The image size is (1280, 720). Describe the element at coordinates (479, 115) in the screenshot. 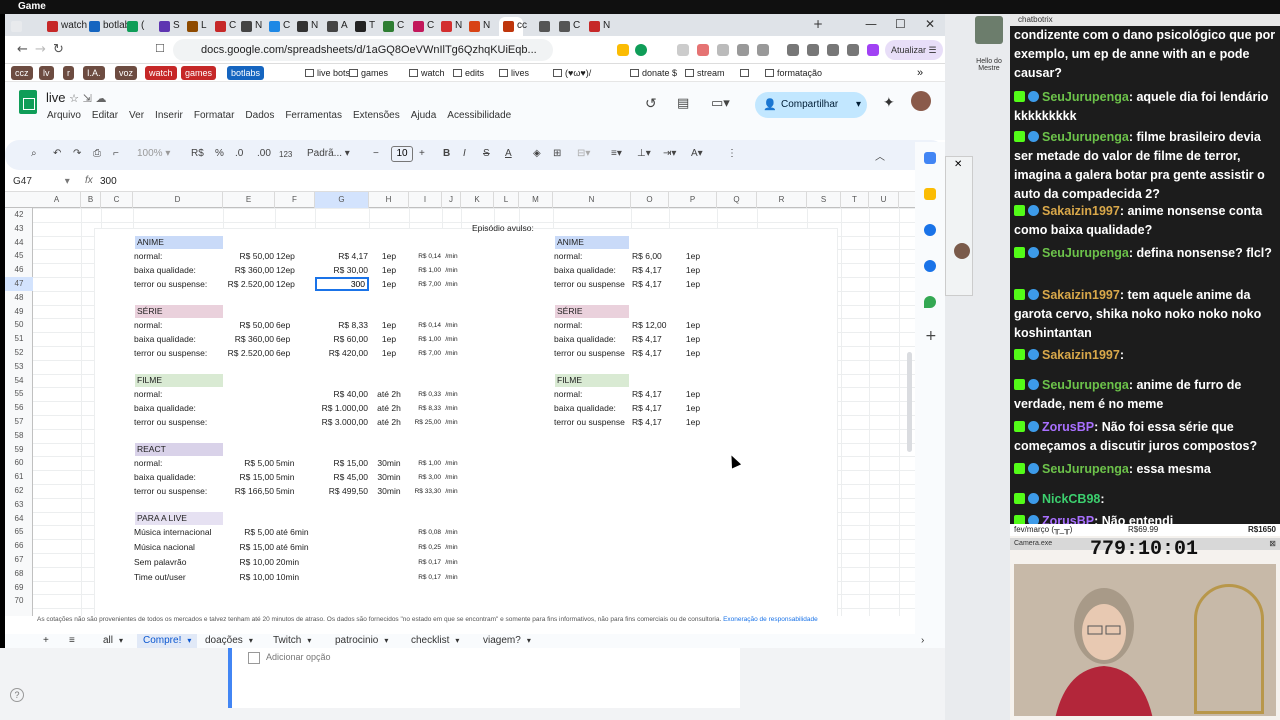

I see `menu-item: Acessibilidade` at that location.